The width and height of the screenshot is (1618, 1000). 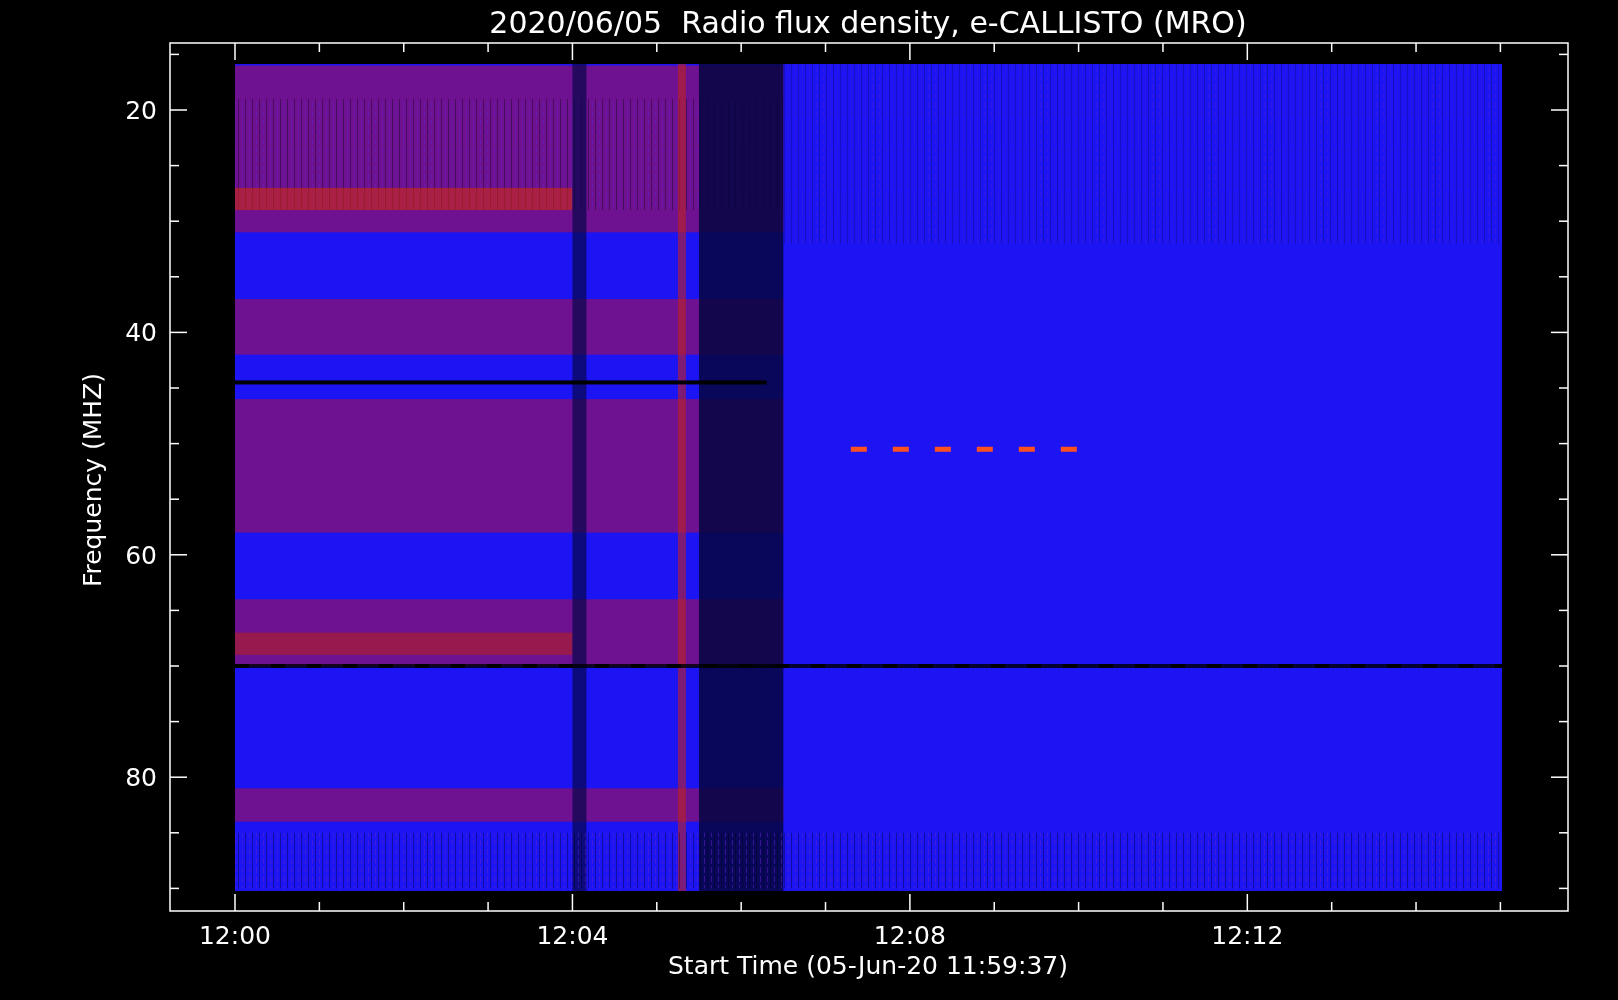 I want to click on tick-label: 12:08, so click(x=909, y=935).